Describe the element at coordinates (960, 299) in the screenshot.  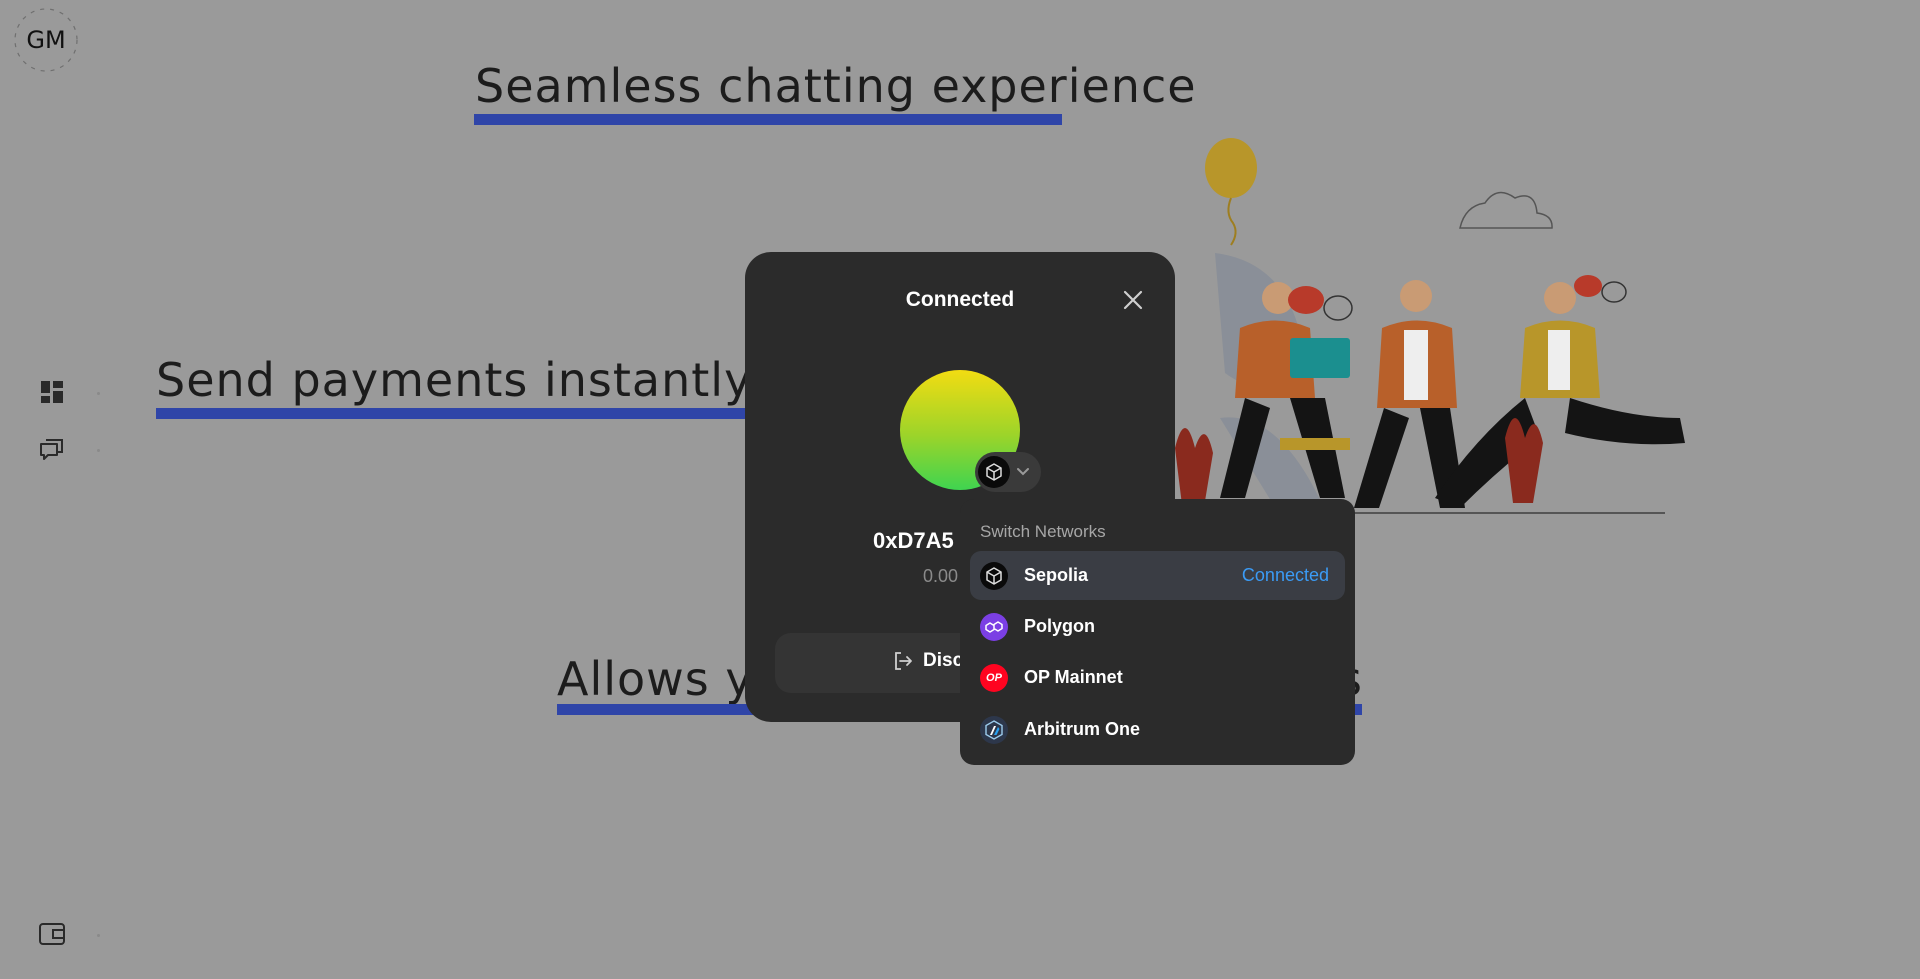
I see `modal-title: Connected` at that location.